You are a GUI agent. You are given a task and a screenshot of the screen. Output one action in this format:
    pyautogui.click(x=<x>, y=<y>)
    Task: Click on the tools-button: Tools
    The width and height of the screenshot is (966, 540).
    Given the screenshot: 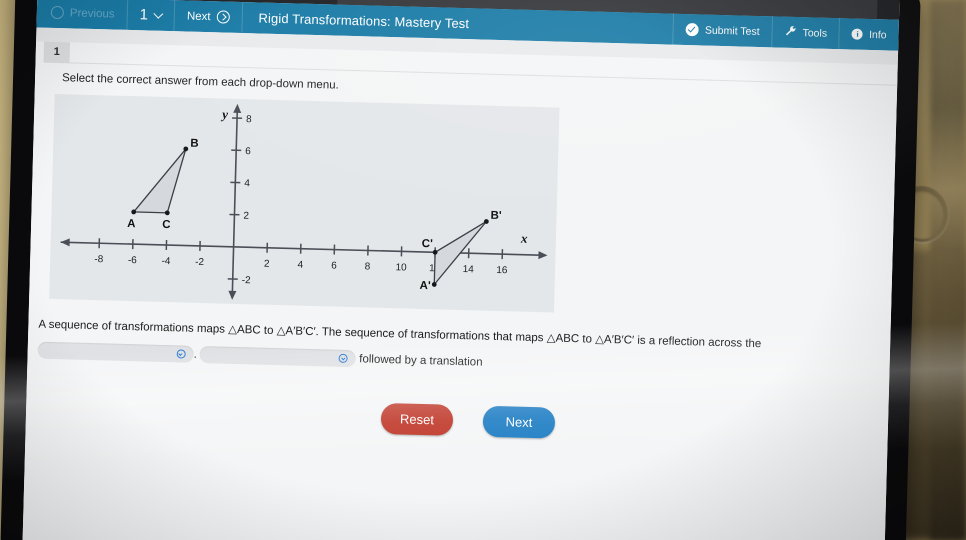 What is the action you would take?
    pyautogui.click(x=805, y=33)
    